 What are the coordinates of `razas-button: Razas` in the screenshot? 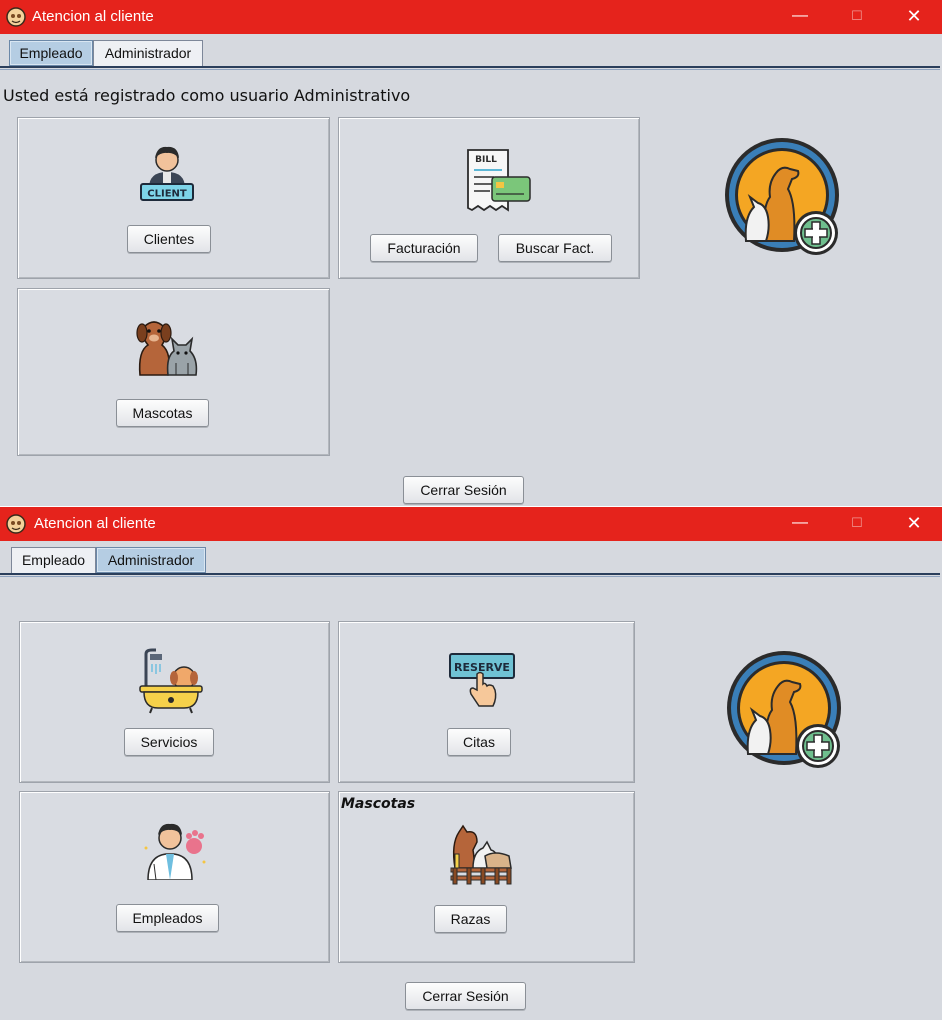 It's located at (470, 919).